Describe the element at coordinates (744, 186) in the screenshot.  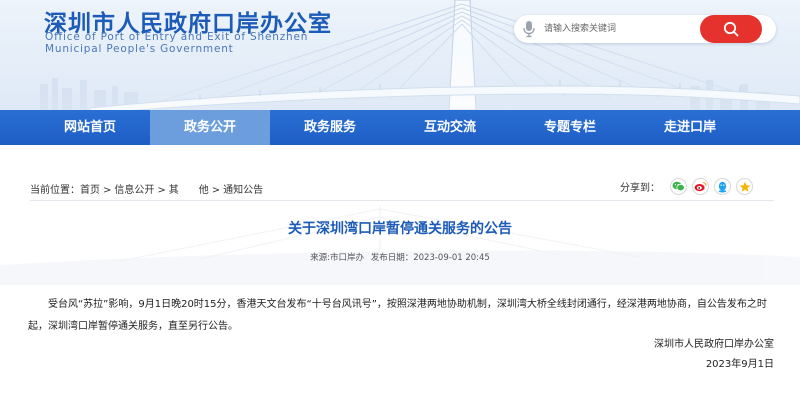
I see `qzone-icon` at that location.